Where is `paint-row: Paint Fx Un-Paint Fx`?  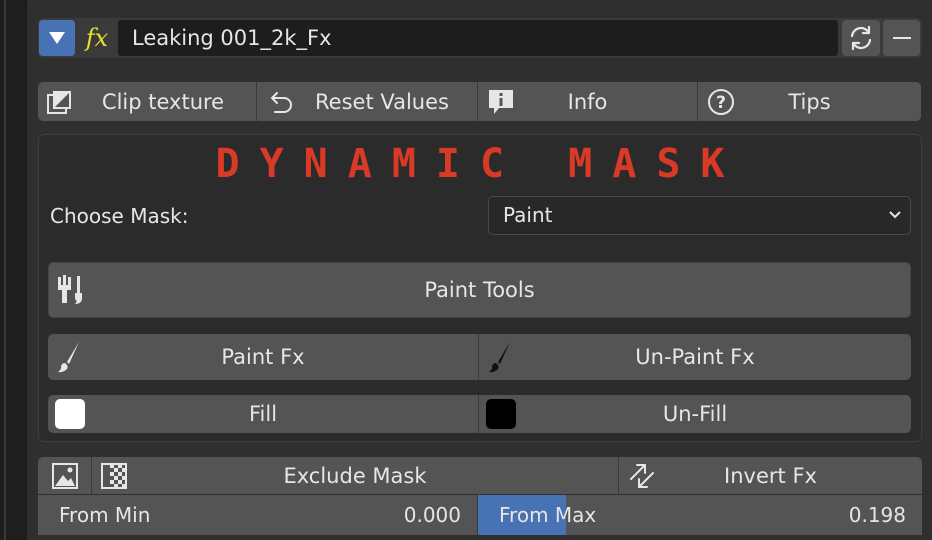
paint-row: Paint Fx Un-Paint Fx is located at coordinates (479, 357).